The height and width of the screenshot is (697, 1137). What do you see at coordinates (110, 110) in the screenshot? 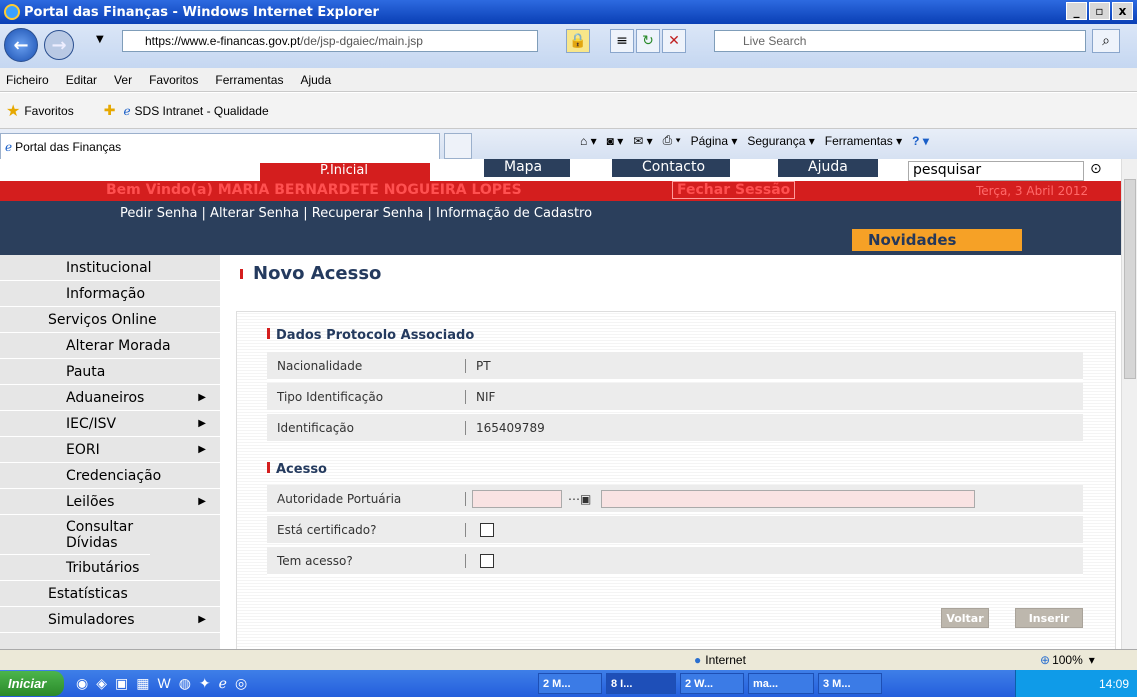
I see `add-favorite-icon: ✚` at bounding box center [110, 110].